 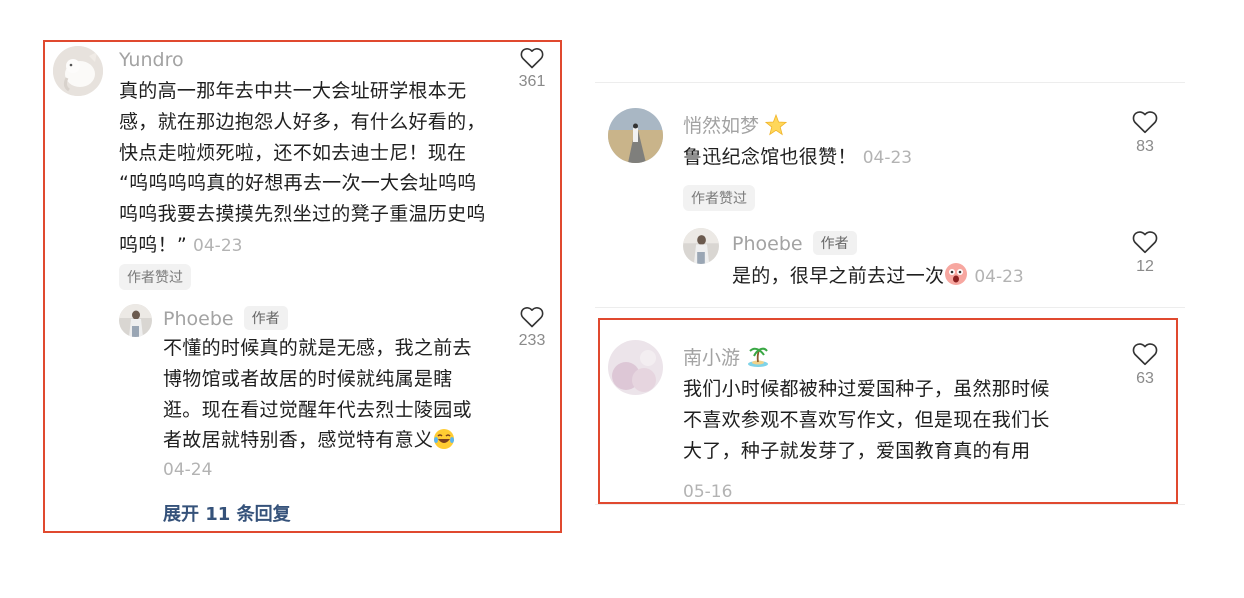 I want to click on reply-line: 不懂的时候真的就是无感，我之前去, so click(x=317, y=348).